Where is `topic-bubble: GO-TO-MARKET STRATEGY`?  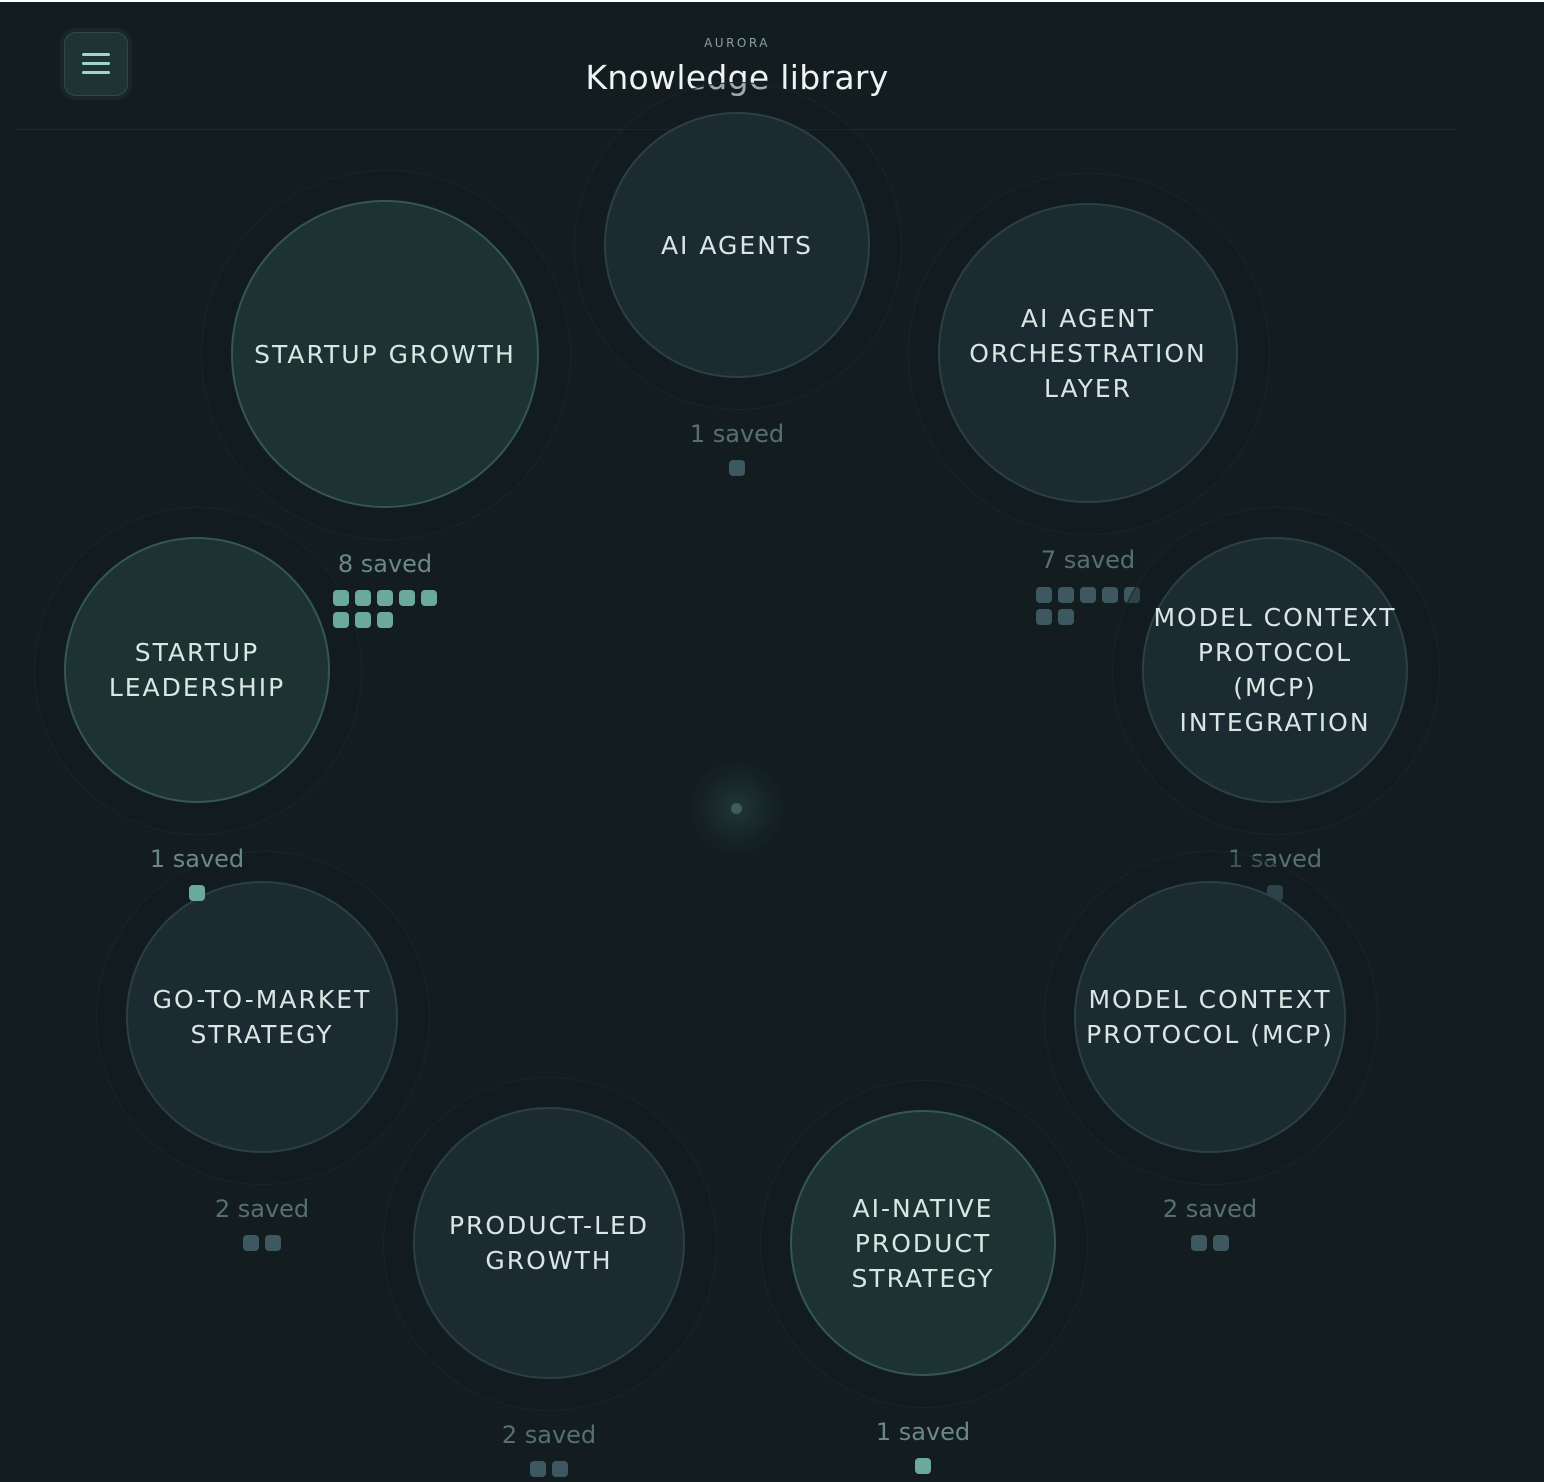
topic-bubble: GO-TO-MARKET STRATEGY is located at coordinates (262, 1017).